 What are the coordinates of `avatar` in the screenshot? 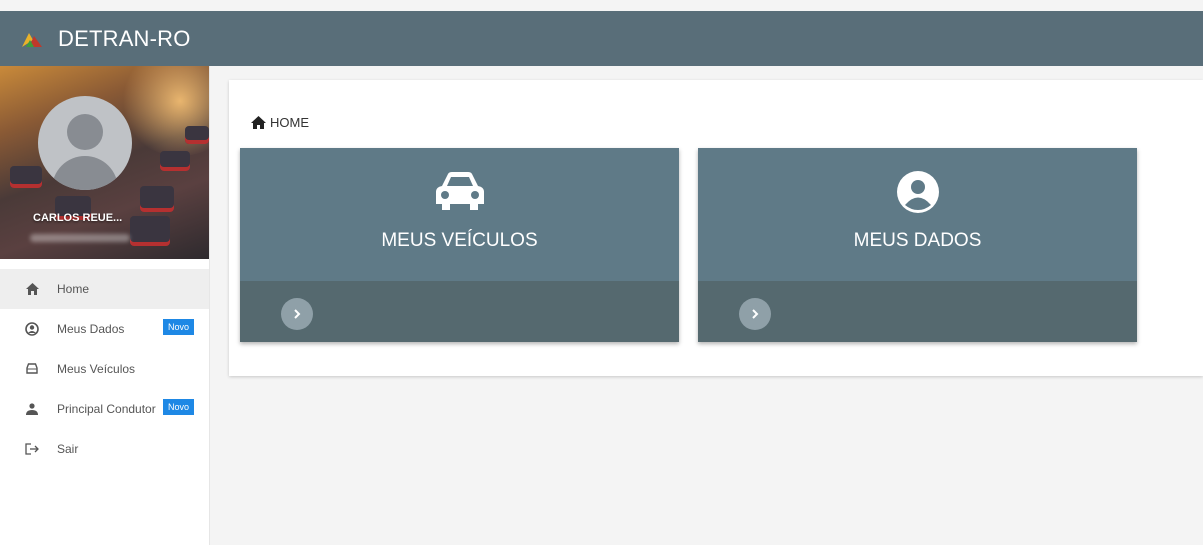 It's located at (85, 143).